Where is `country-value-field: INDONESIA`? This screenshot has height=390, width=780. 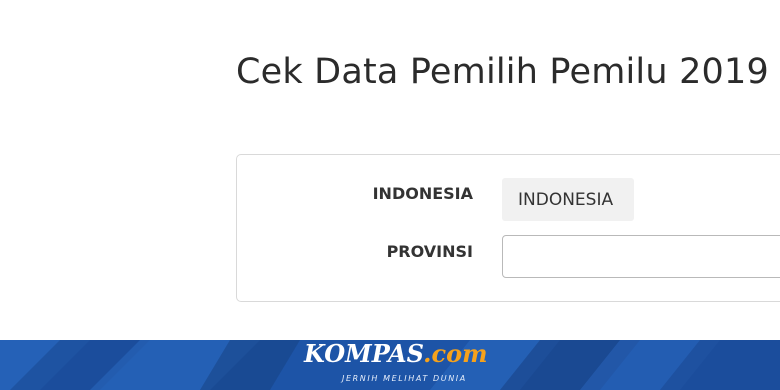 country-value-field: INDONESIA is located at coordinates (568, 199).